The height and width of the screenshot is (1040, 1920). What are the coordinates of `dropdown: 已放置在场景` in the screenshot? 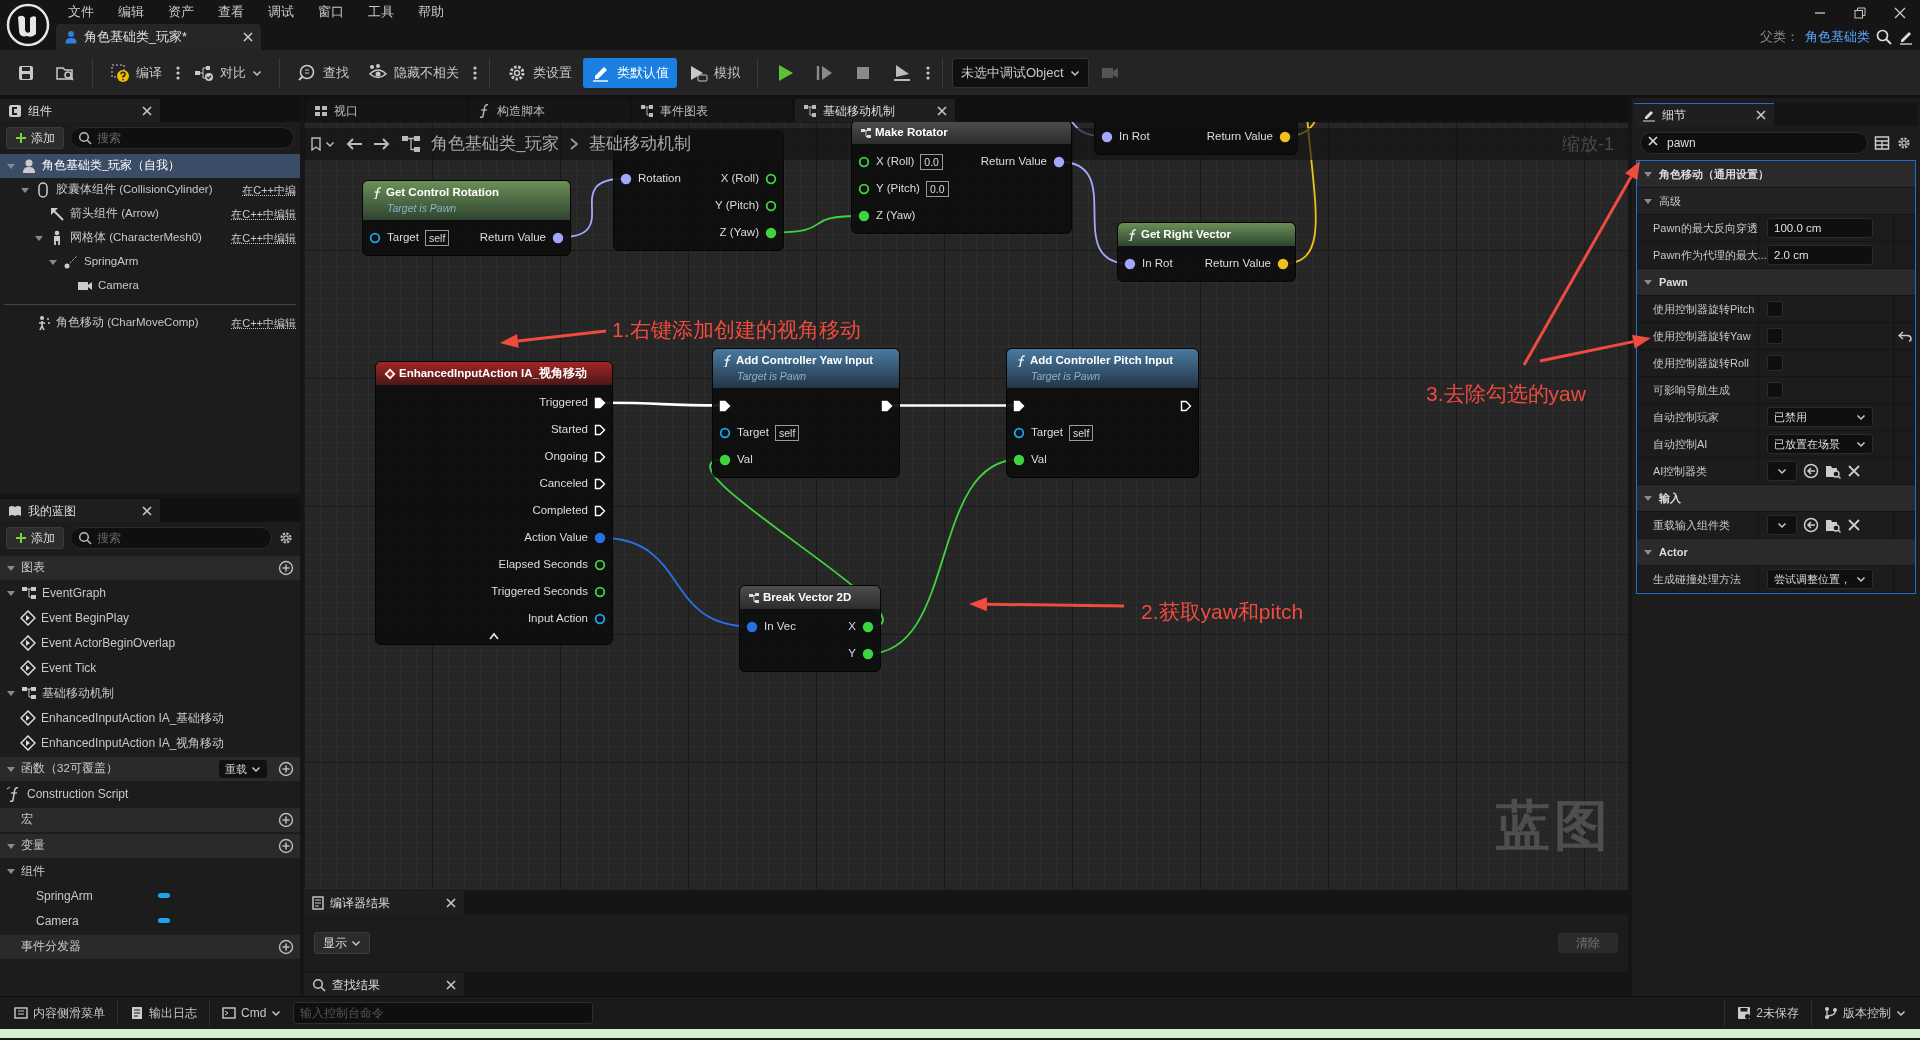 It's located at (1820, 444).